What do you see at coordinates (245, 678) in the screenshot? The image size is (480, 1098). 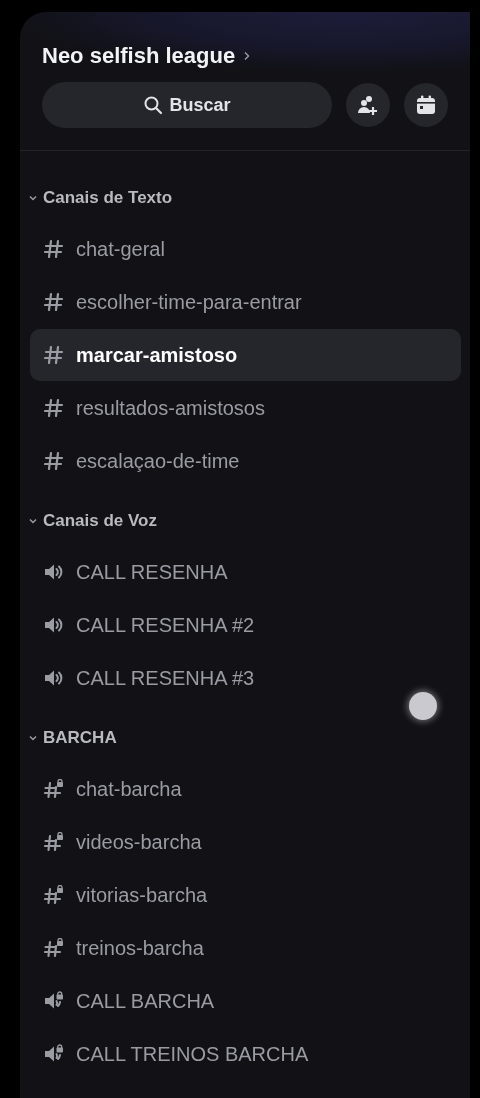 I see `channel-item: CALL RESENHA #3` at bounding box center [245, 678].